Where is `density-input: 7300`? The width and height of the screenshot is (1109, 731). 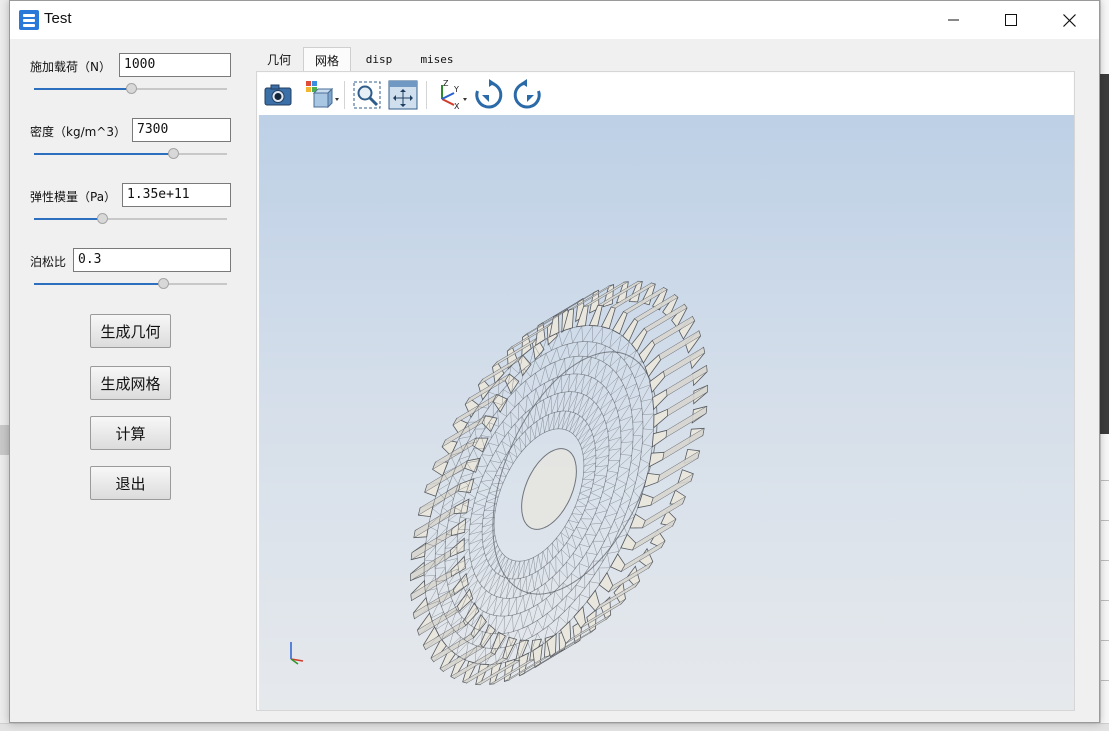
density-input: 7300 is located at coordinates (181, 130).